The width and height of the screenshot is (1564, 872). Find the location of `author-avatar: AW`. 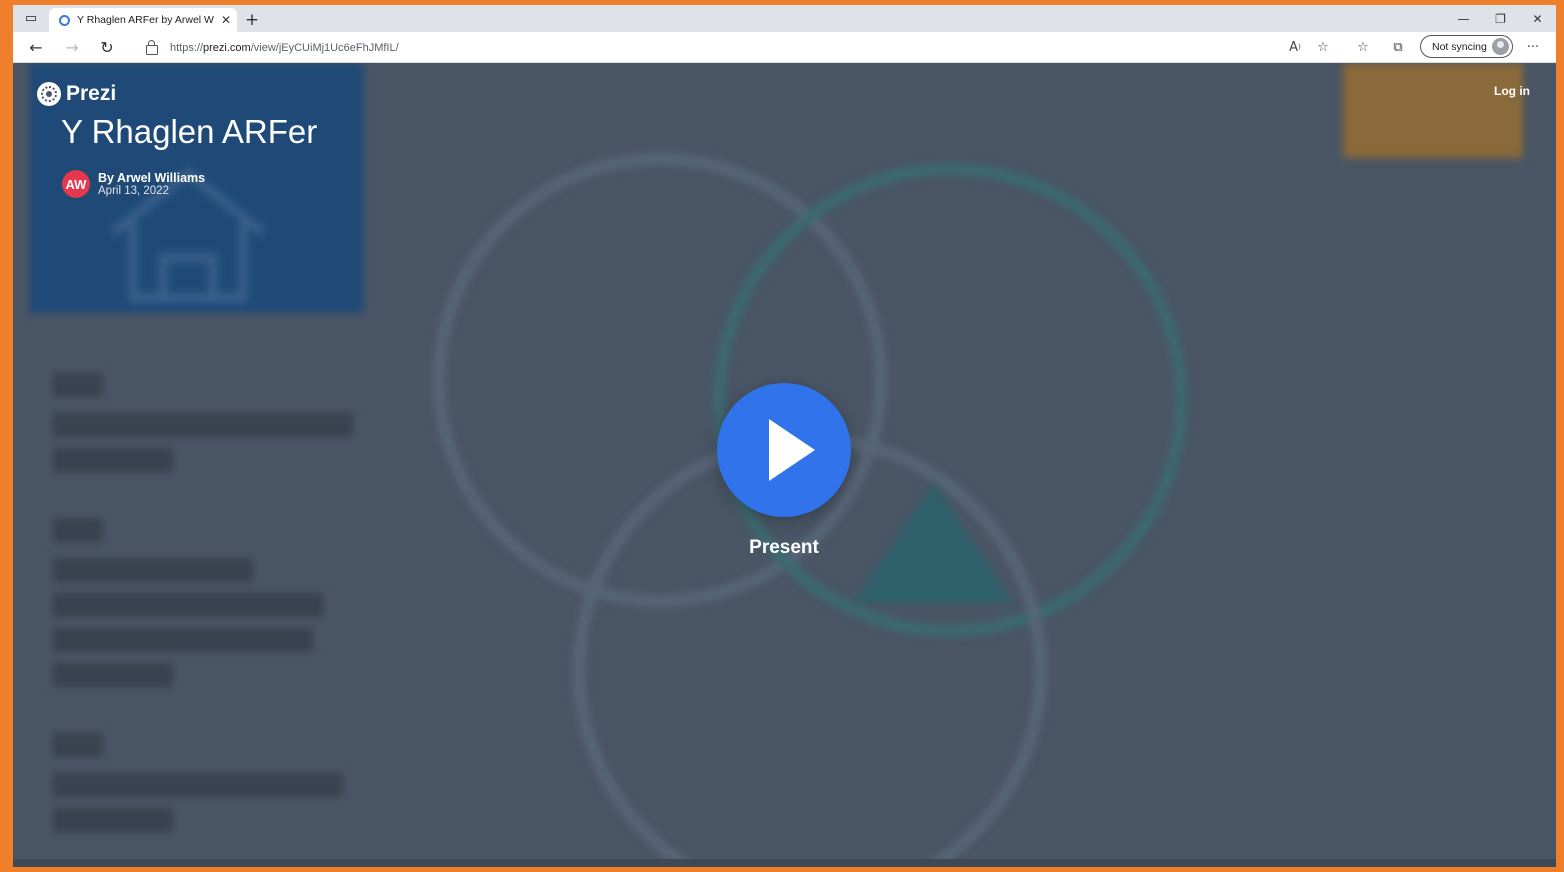

author-avatar: AW is located at coordinates (76, 184).